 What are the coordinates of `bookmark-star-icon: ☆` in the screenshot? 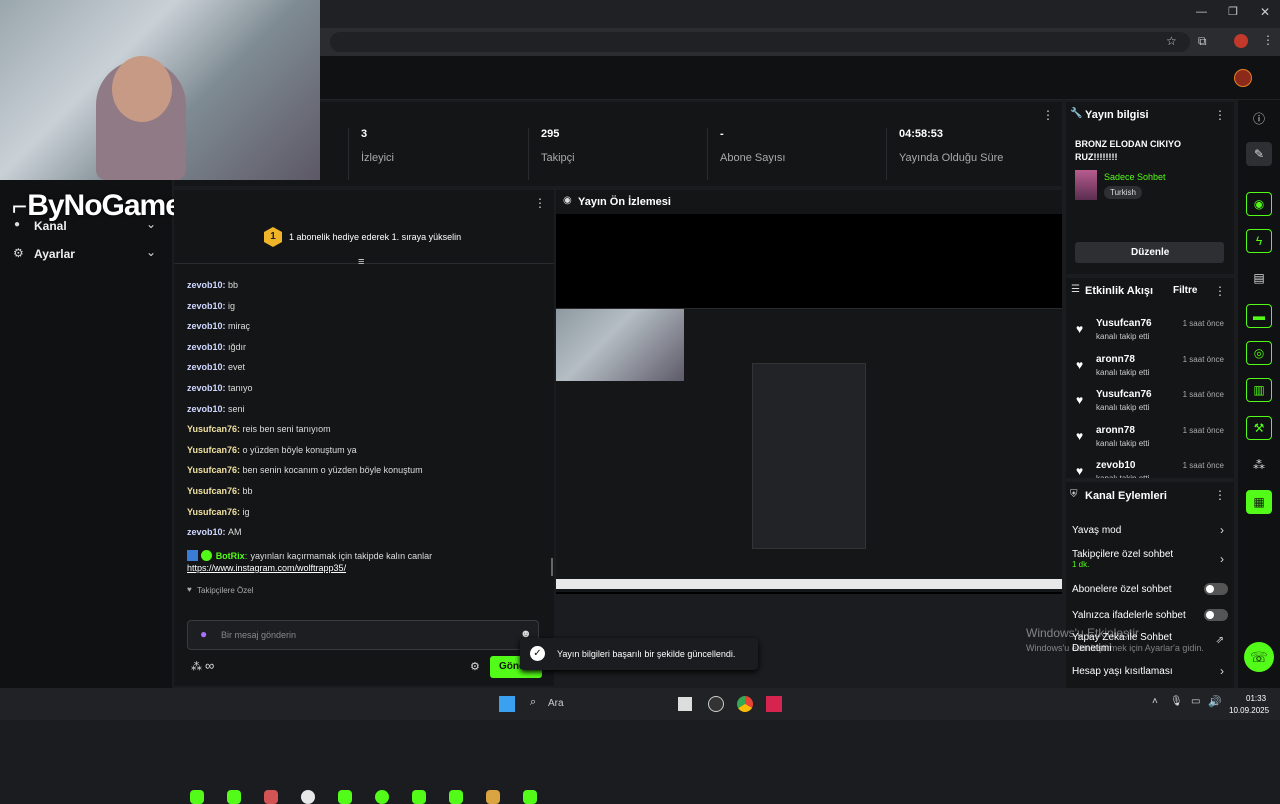 It's located at (1171, 41).